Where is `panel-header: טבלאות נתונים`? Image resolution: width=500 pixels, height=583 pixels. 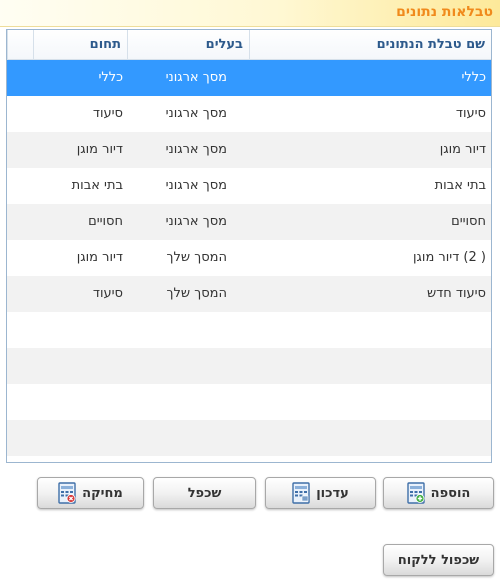
panel-header: טבלאות נתונים is located at coordinates (250, 13).